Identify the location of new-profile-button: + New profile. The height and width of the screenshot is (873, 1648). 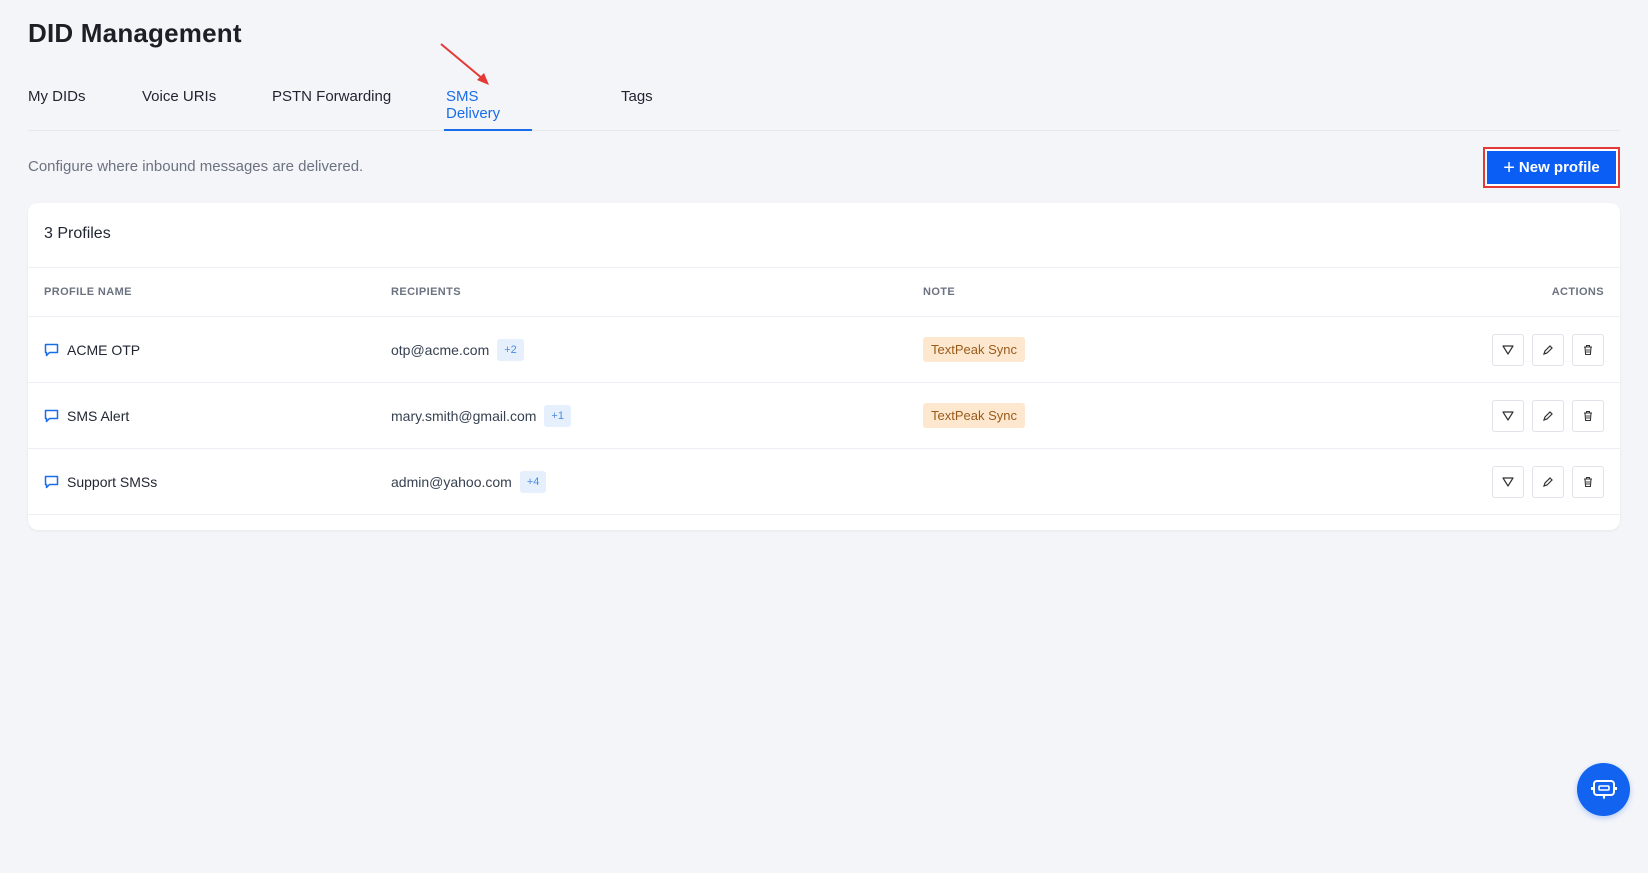
(1551, 167).